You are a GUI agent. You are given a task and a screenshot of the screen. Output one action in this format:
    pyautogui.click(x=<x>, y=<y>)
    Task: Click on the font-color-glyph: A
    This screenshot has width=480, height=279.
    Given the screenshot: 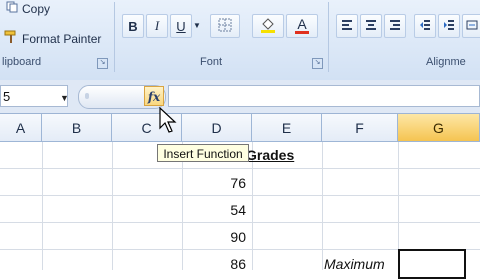 What is the action you would take?
    pyautogui.click(x=302, y=24)
    